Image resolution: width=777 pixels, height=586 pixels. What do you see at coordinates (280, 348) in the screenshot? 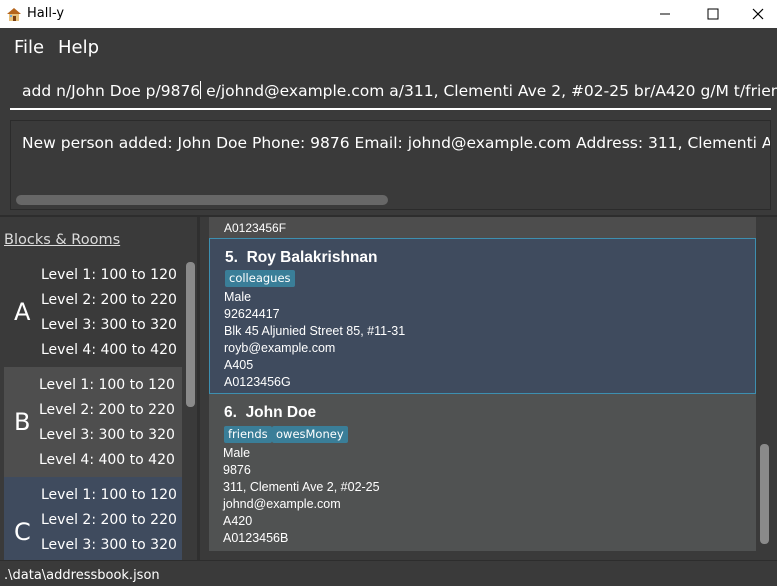
I see `person-email: royb@example.com` at bounding box center [280, 348].